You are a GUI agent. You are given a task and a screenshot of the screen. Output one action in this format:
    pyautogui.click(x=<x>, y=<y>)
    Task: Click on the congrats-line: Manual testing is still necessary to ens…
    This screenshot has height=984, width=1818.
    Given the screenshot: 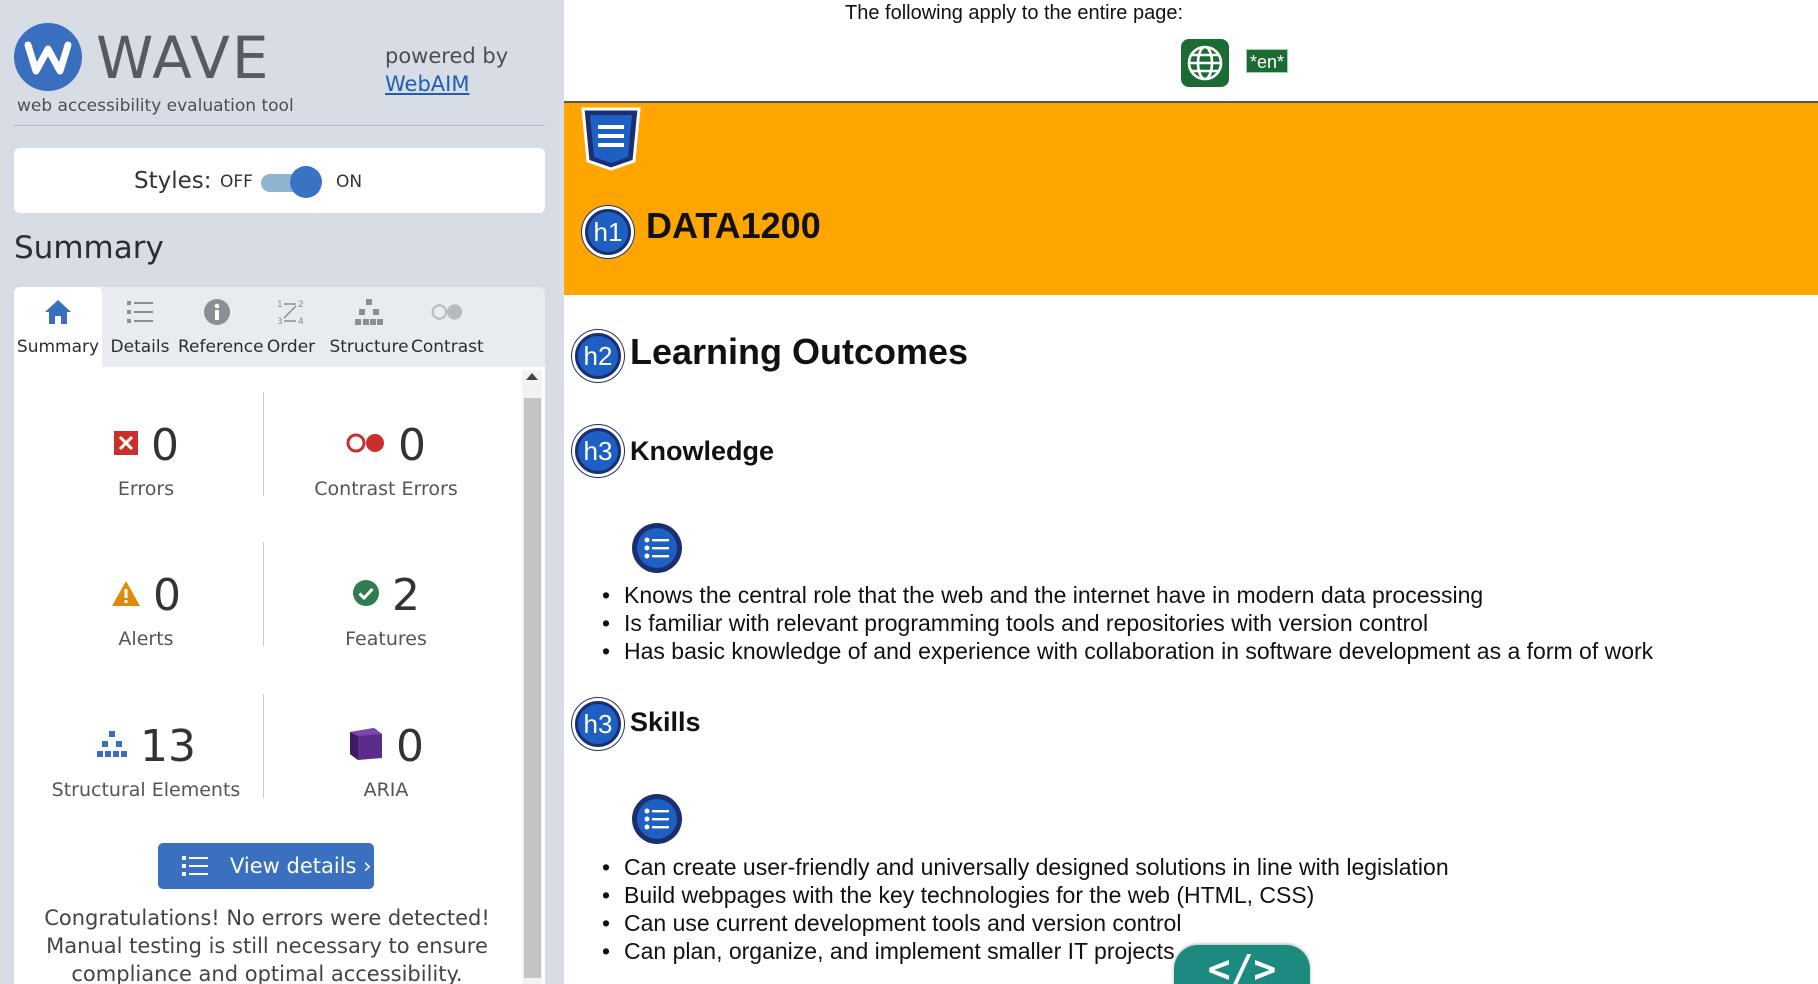 What is the action you would take?
    pyautogui.click(x=267, y=946)
    